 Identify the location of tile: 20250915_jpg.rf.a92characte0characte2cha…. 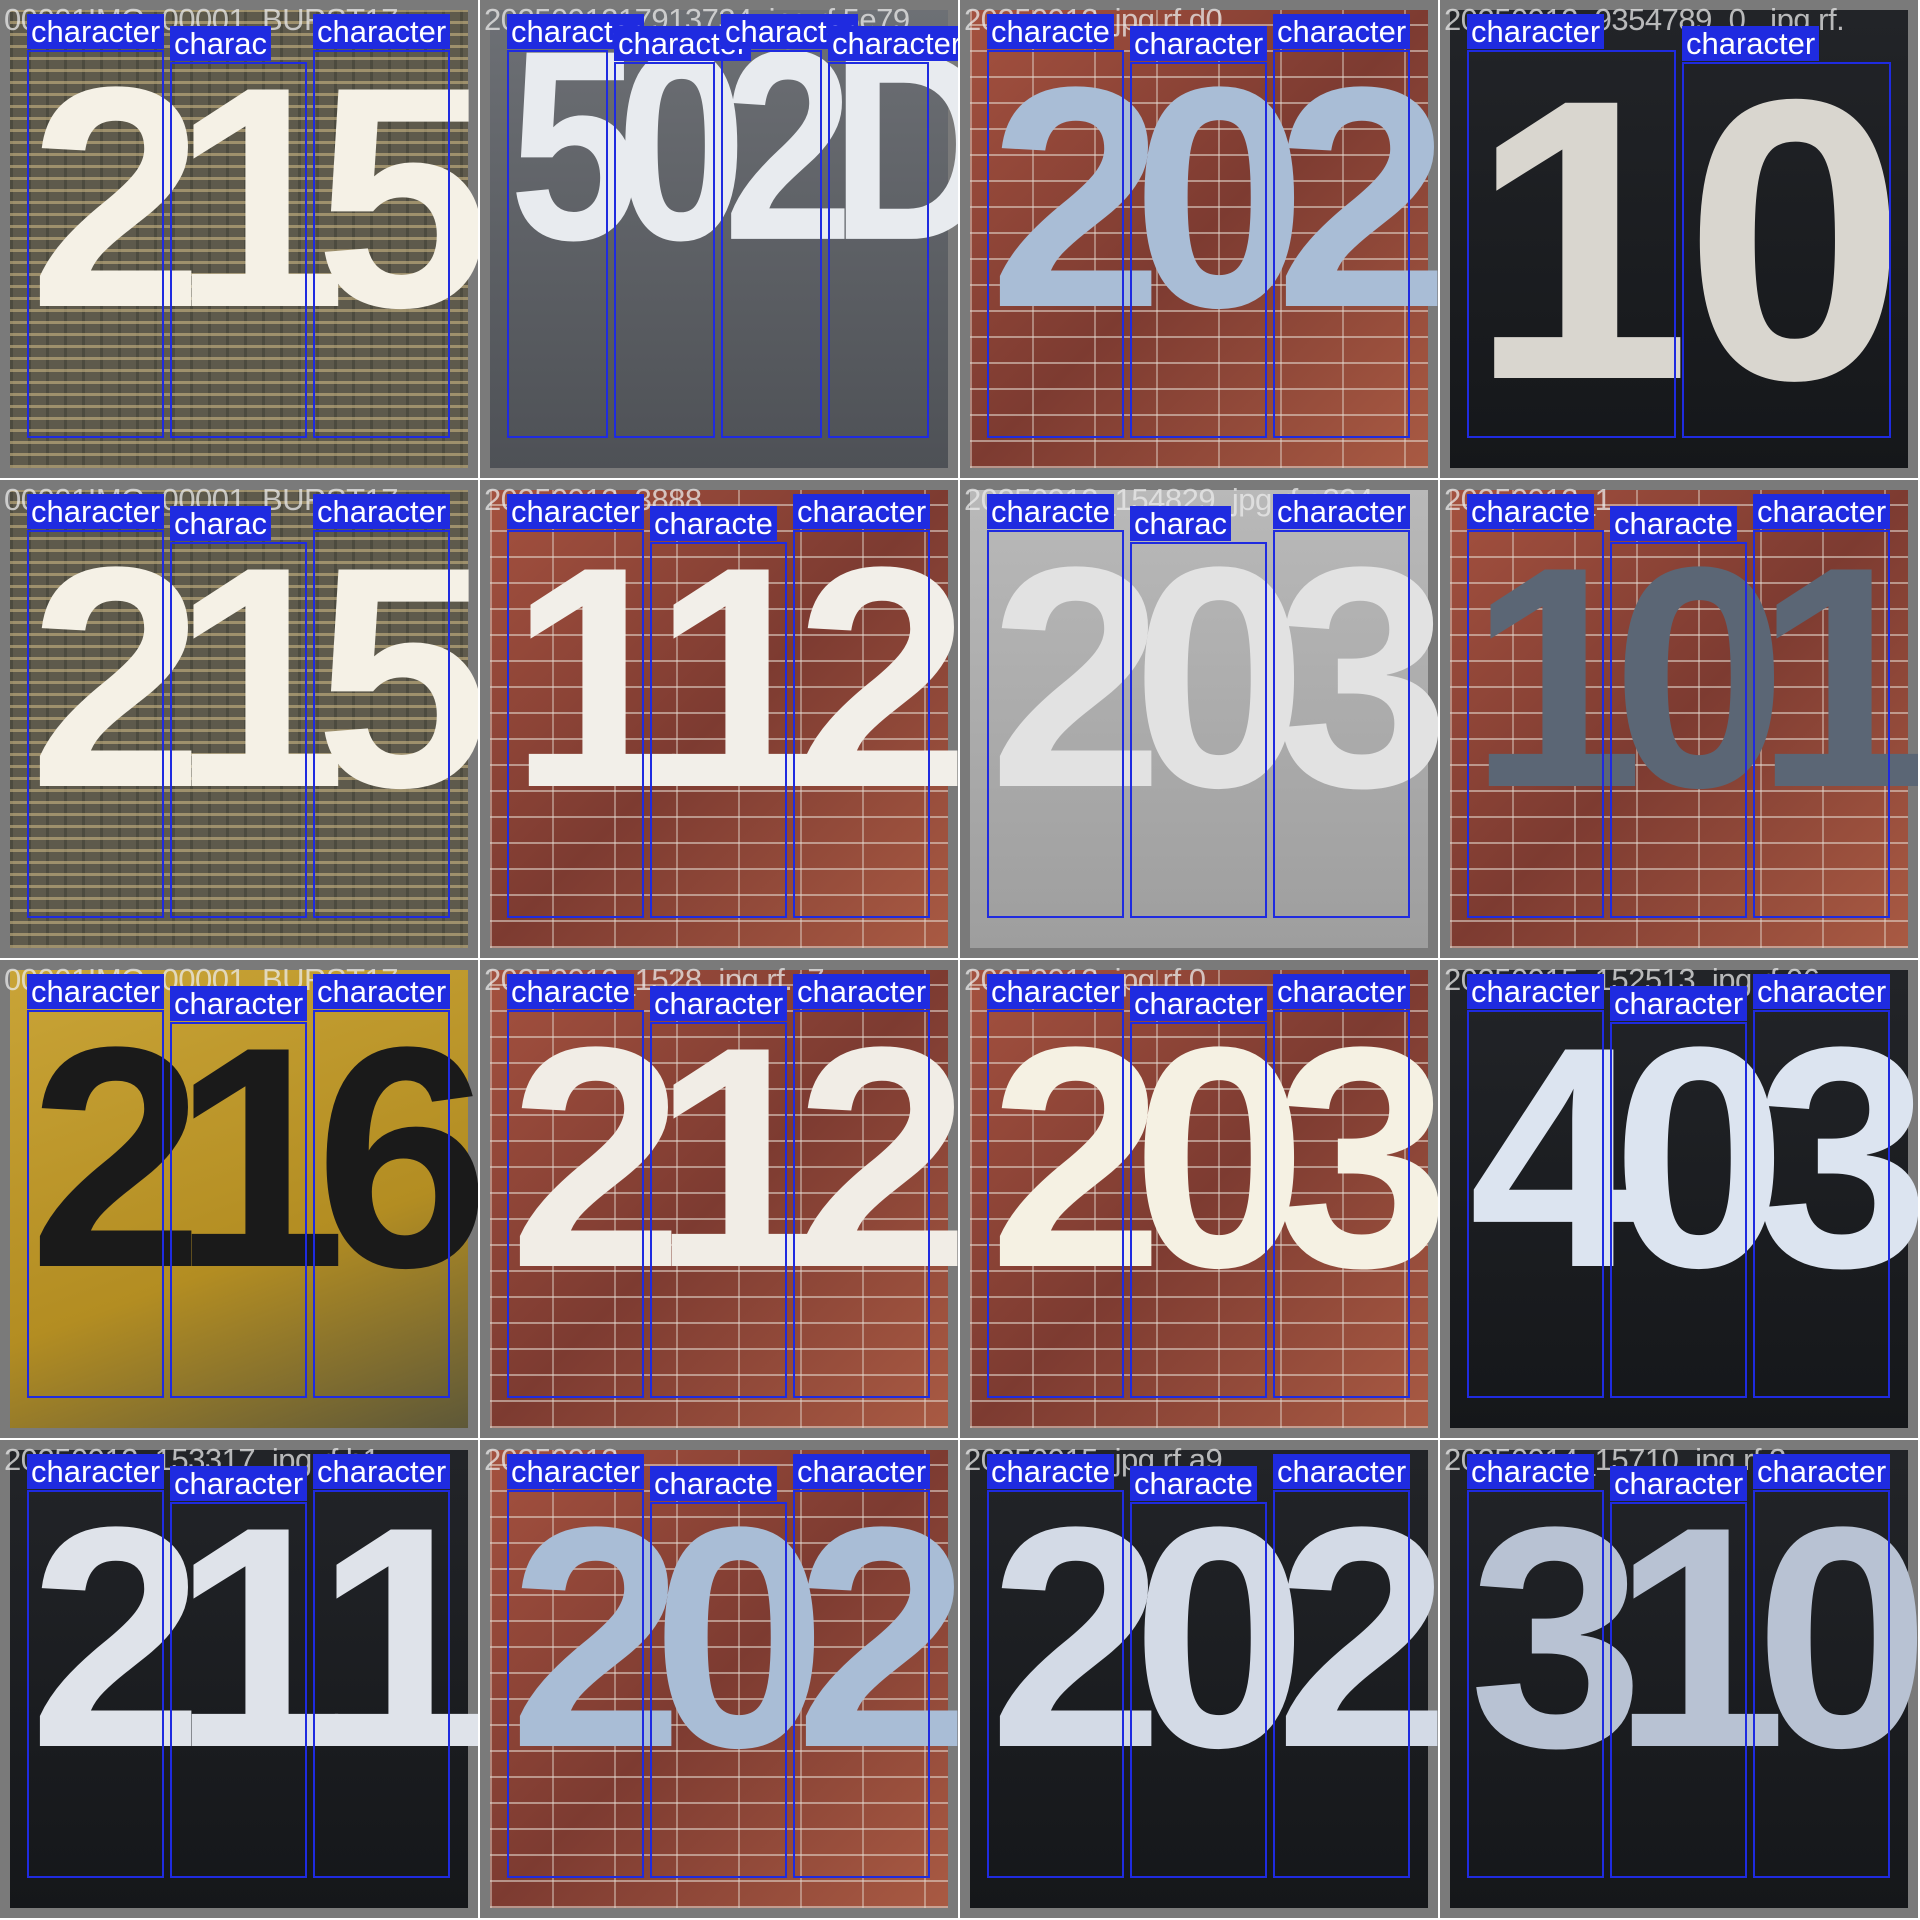
(1199, 1679).